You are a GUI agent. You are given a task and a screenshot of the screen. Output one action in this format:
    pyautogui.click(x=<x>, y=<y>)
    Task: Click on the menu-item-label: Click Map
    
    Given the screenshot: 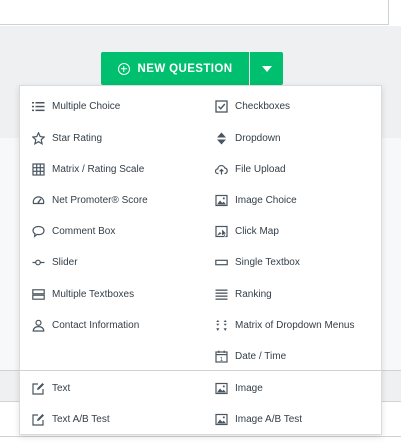 What is the action you would take?
    pyautogui.click(x=257, y=231)
    